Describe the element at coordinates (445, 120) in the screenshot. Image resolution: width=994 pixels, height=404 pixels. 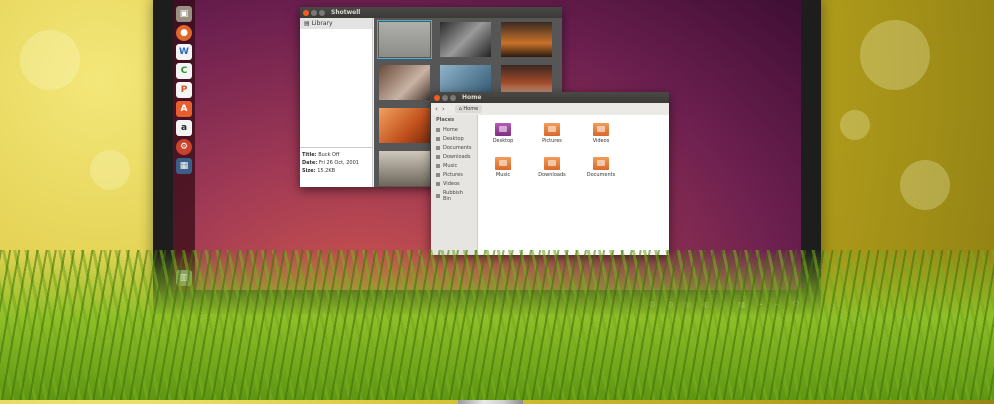
I see `places-header: Places` at that location.